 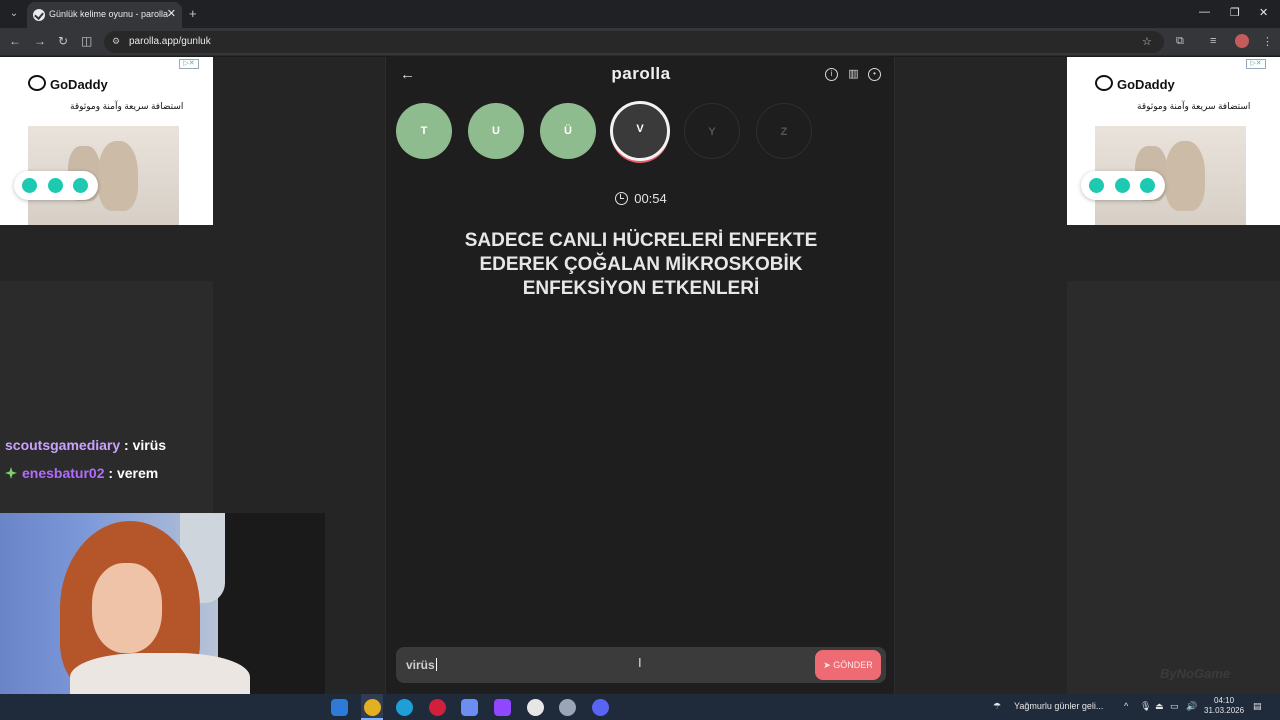 I want to click on tab-title: Günlük kelime oyunu - parolla, so click(x=109, y=14).